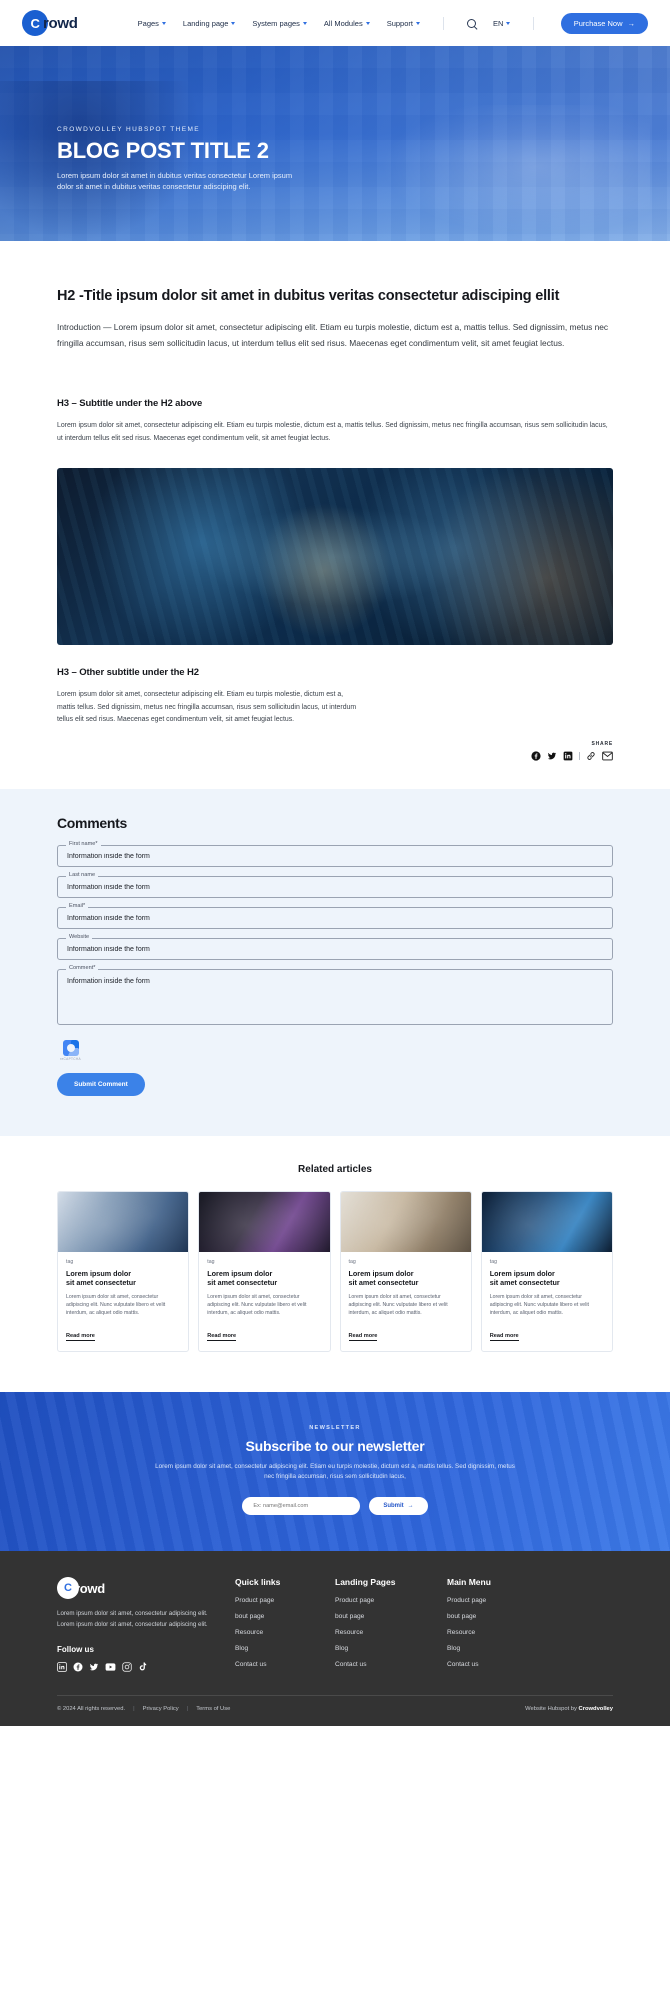  What do you see at coordinates (335, 1427) in the screenshot?
I see `newsletter-eyebrow: NEWSLETTER` at bounding box center [335, 1427].